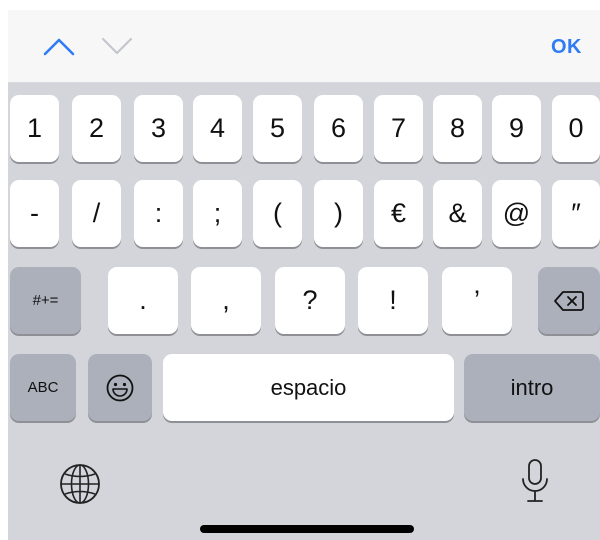 The height and width of the screenshot is (540, 600). What do you see at coordinates (300, 5) in the screenshot?
I see `top-strip` at bounding box center [300, 5].